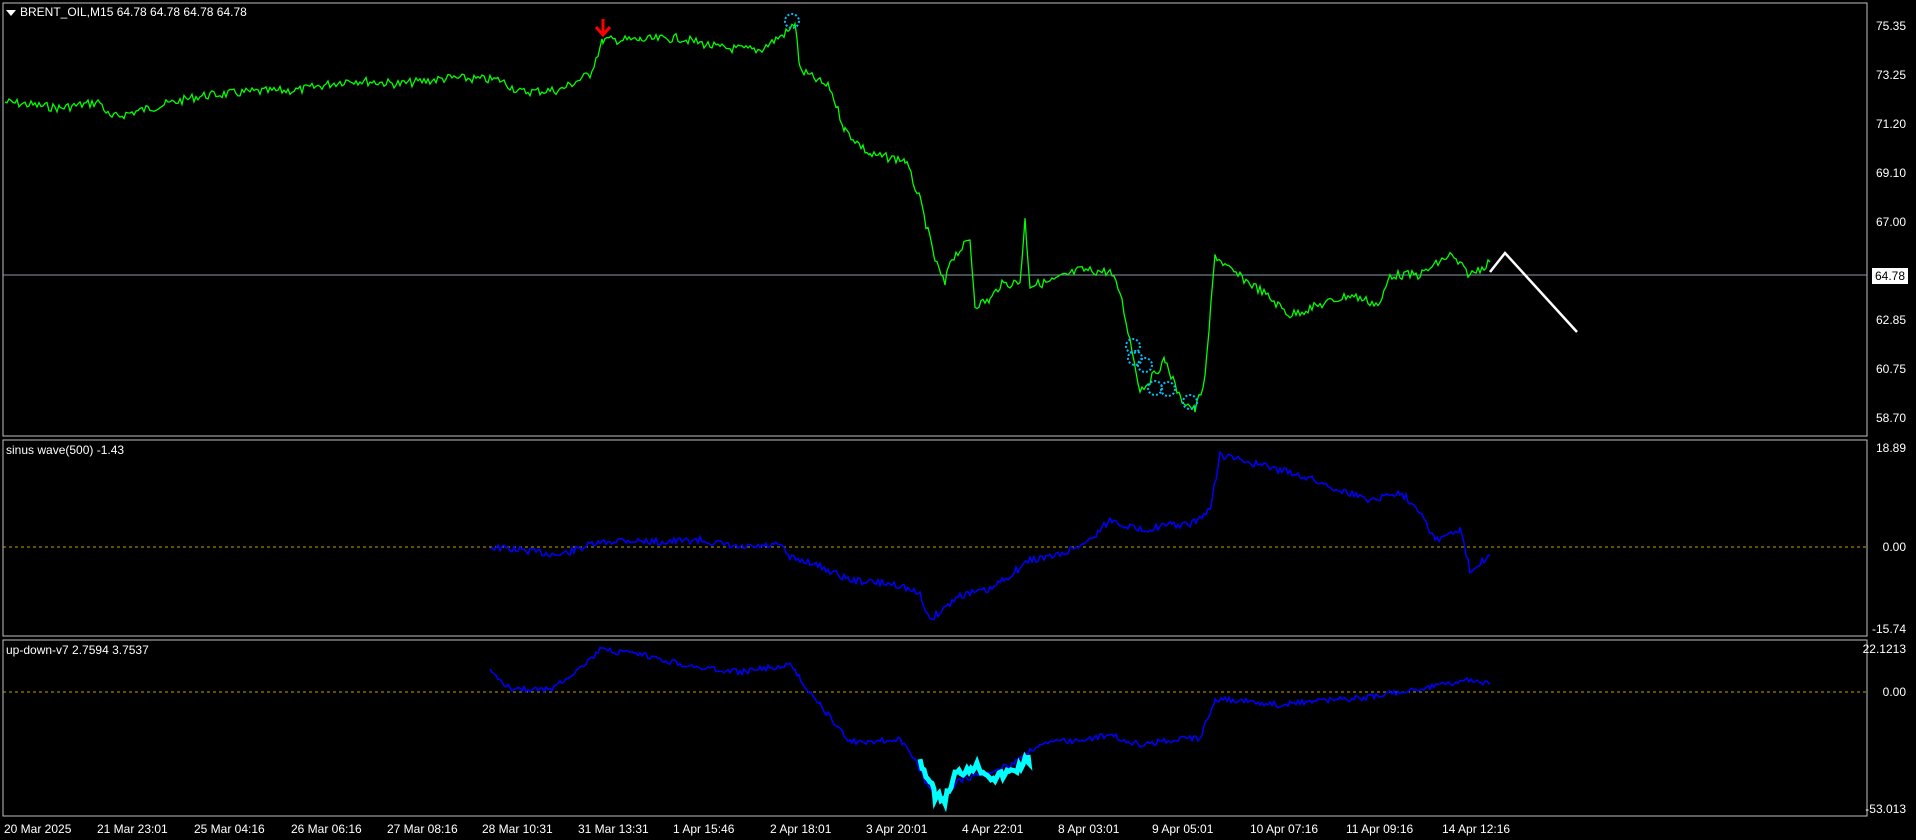  What do you see at coordinates (1894, 692) in the screenshot?
I see `indicator2-level: 0.00` at bounding box center [1894, 692].